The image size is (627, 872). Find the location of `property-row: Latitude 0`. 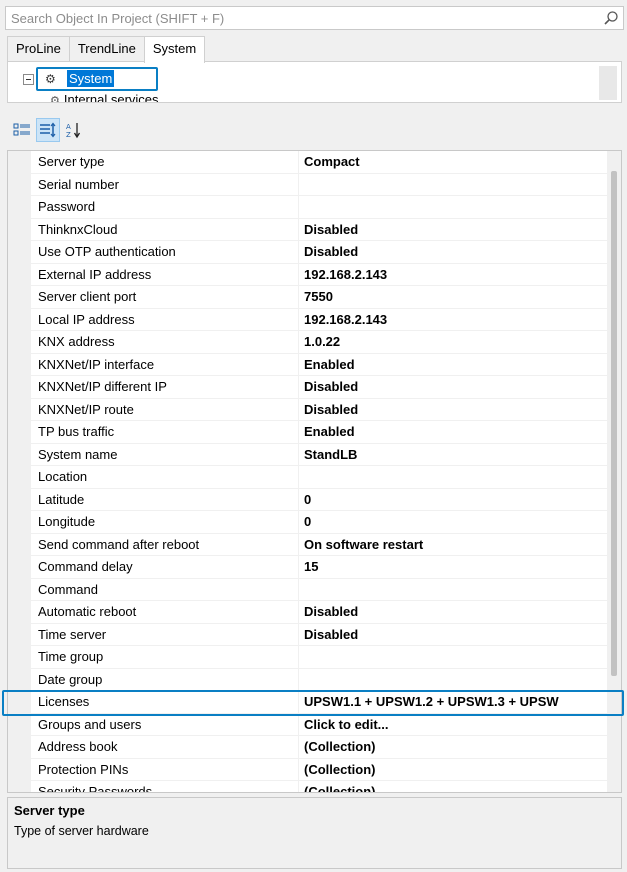

property-row: Latitude 0 is located at coordinates (320, 499).